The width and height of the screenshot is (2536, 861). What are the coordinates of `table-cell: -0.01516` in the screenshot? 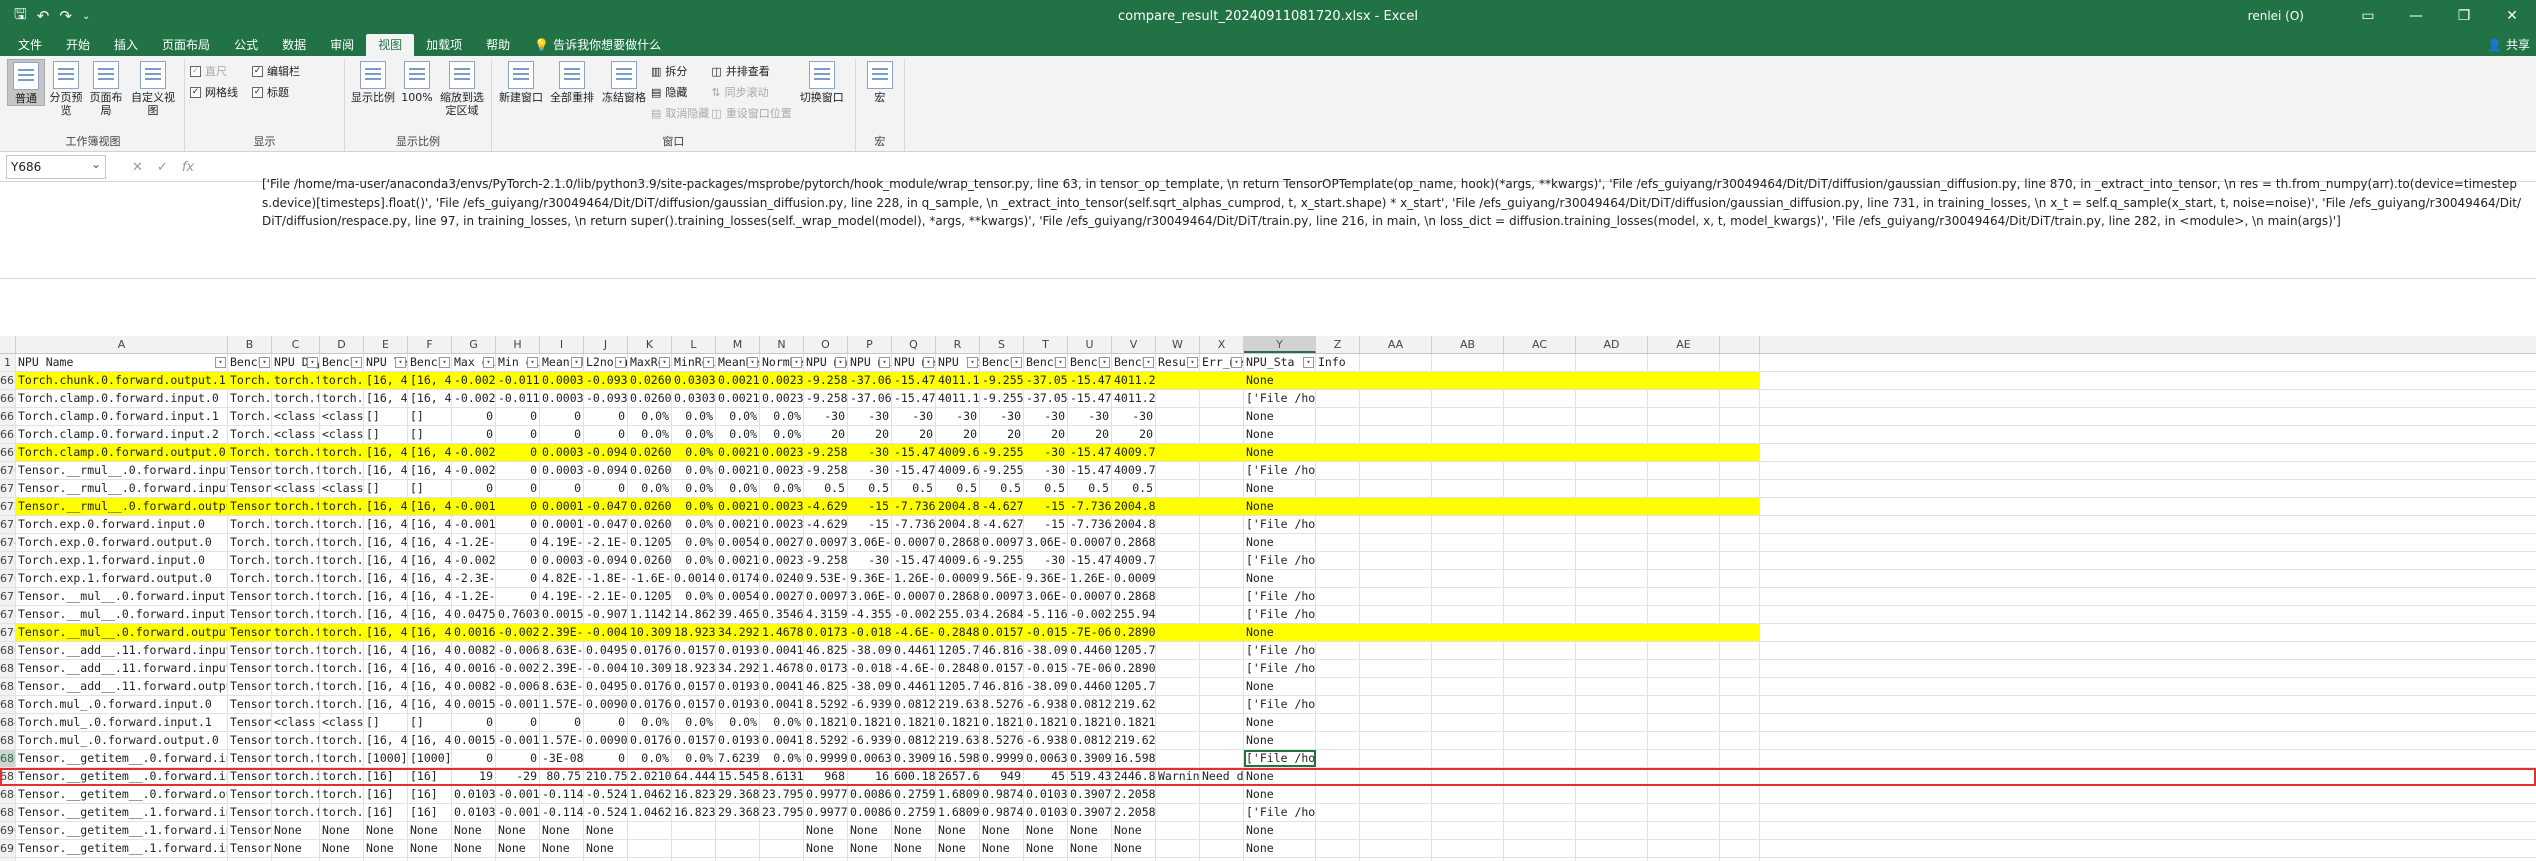 It's located at (1046, 632).